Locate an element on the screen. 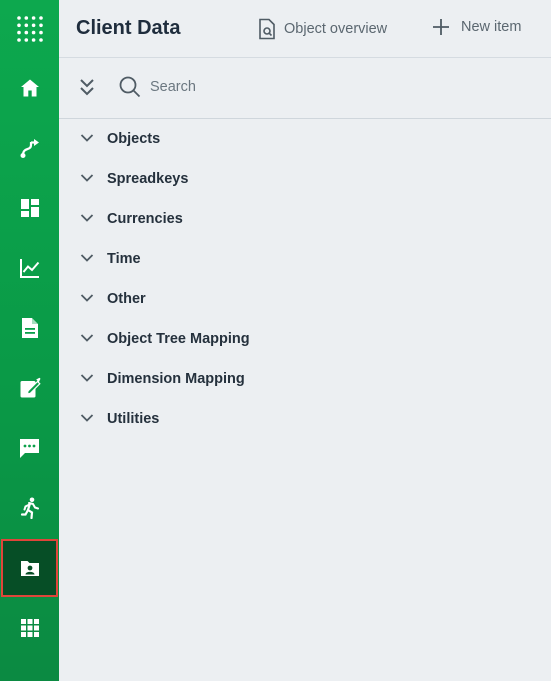 Image resolution: width=551 pixels, height=681 pixels. tree-item-label: Object Tree Mapping is located at coordinates (178, 339).